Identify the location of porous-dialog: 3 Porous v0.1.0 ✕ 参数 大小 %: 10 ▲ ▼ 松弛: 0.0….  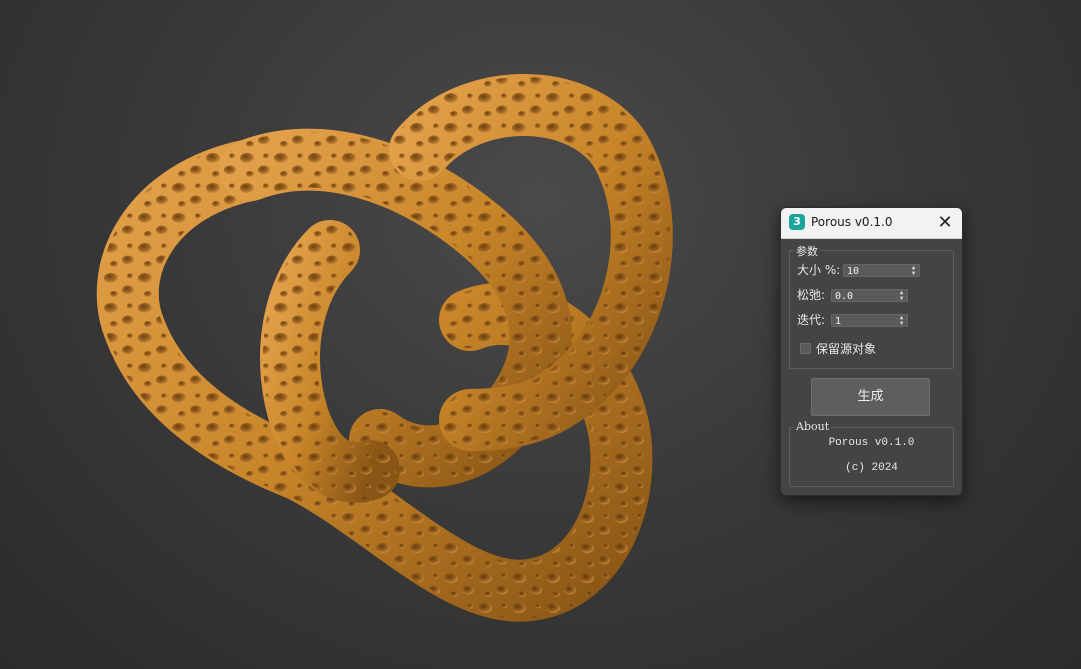
(871, 351).